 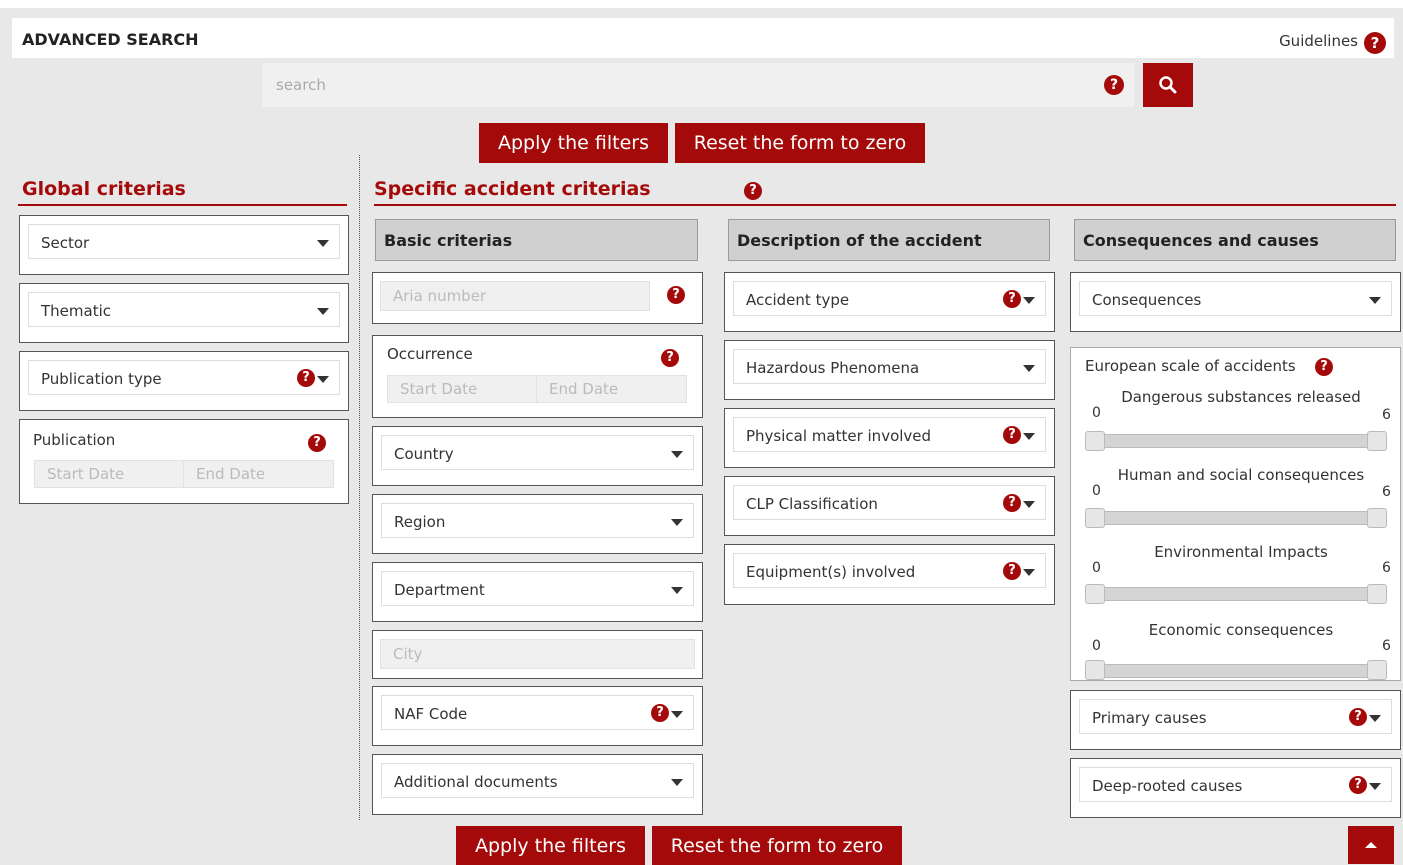 I want to click on slider-label-human-social: Human and social consequences, so click(x=1241, y=475).